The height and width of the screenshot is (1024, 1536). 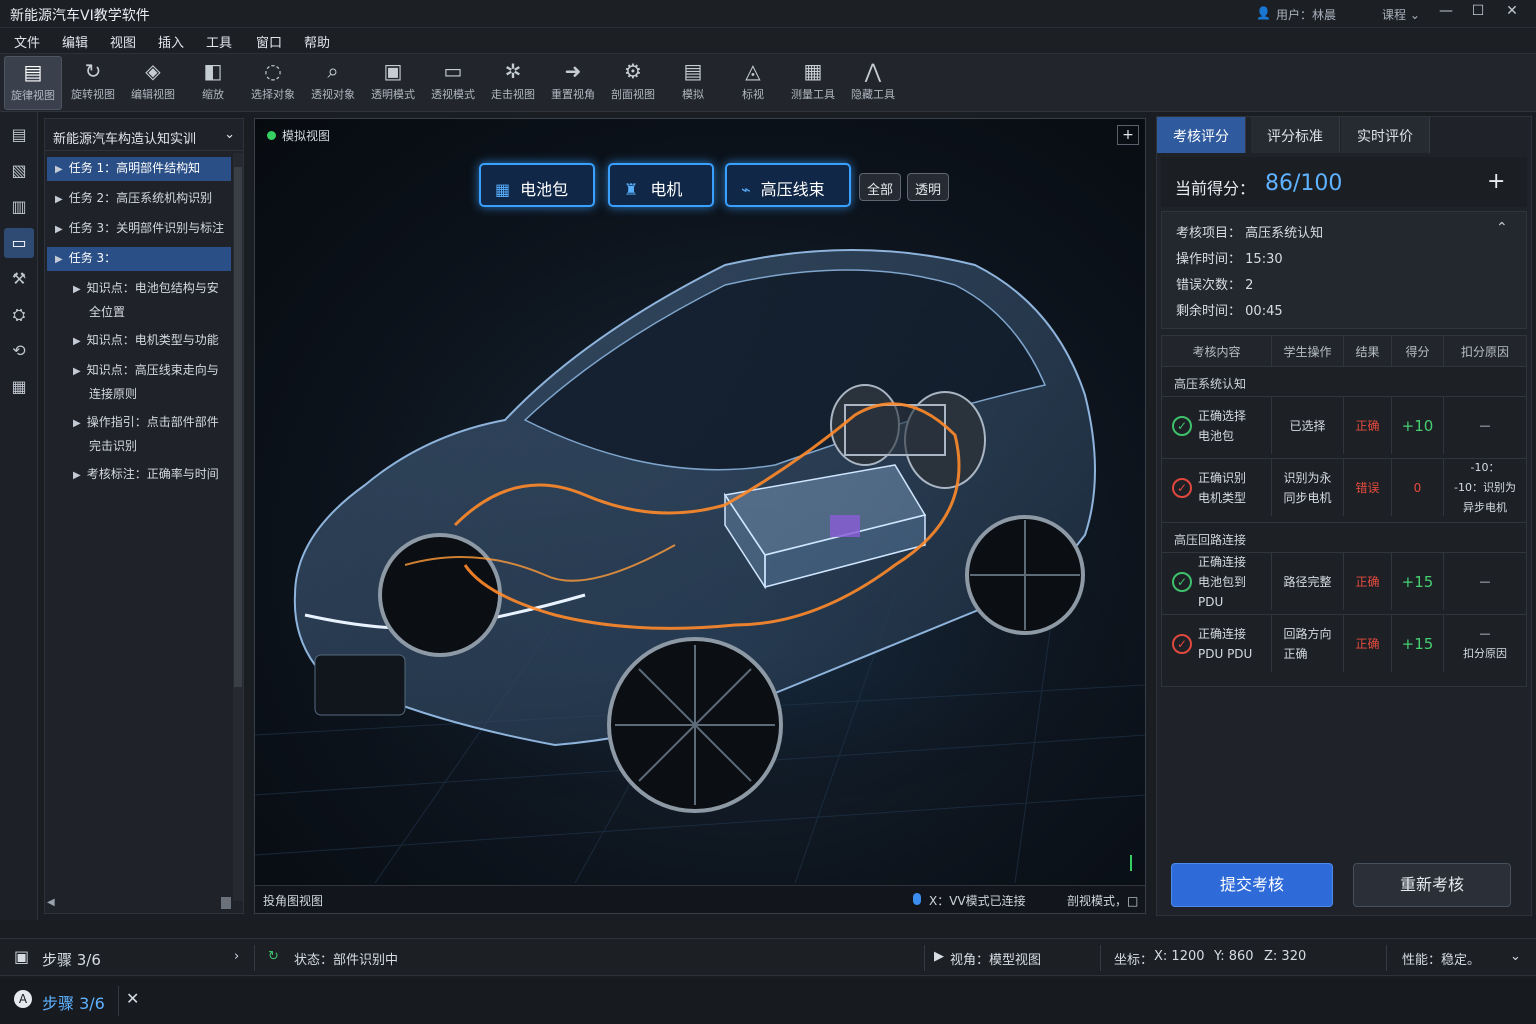 I want to click on cable-icon: ⌁, so click(x=746, y=189).